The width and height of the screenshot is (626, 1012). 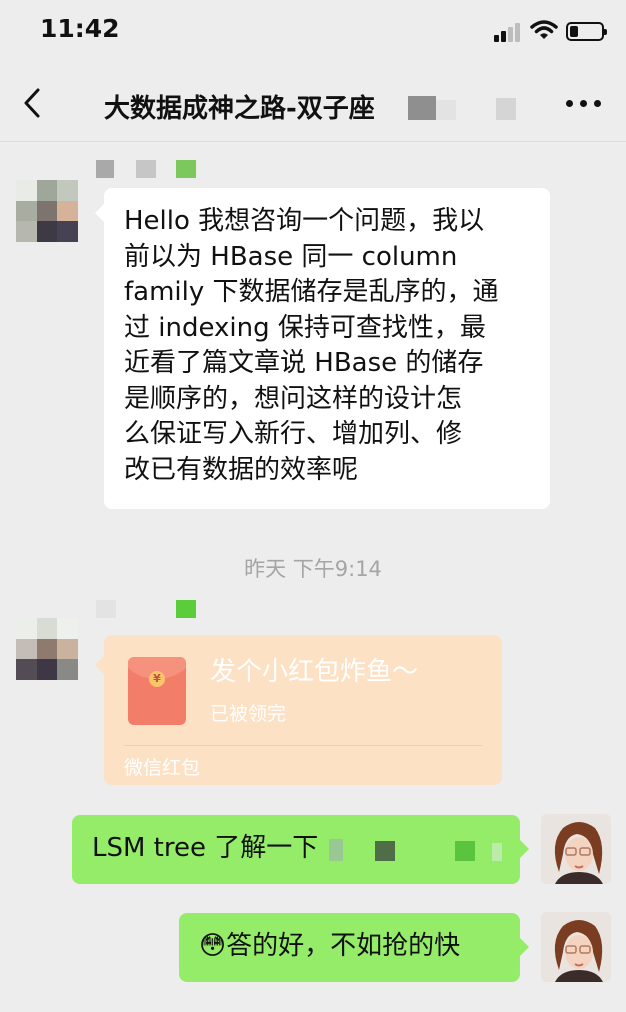 What do you see at coordinates (313, 569) in the screenshot?
I see `message-timestamp: 昨天 下午9:14` at bounding box center [313, 569].